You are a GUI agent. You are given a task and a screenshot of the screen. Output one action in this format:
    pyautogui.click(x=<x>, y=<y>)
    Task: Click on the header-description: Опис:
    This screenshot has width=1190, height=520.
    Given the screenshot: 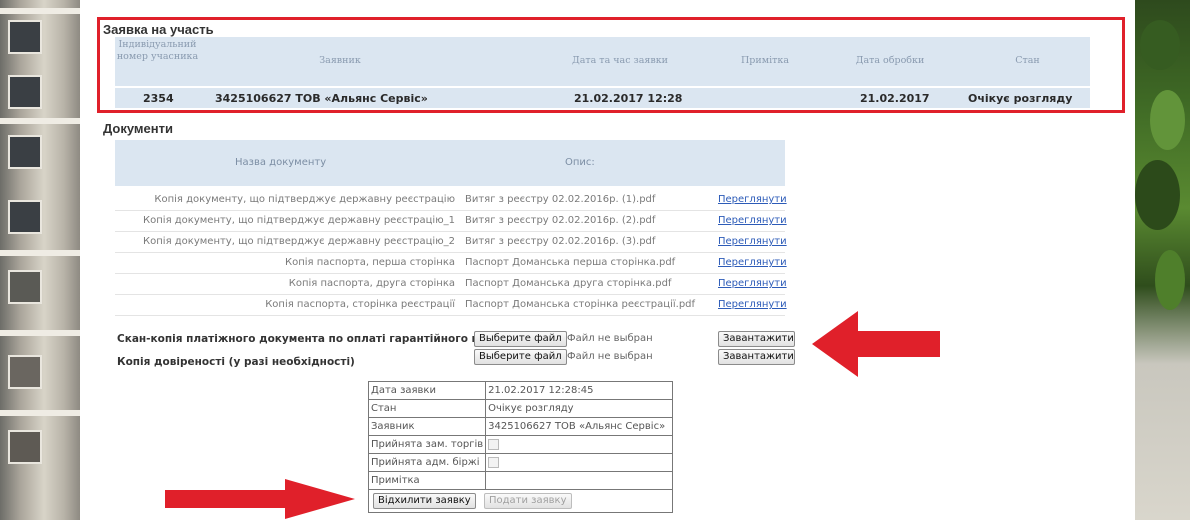 What is the action you would take?
    pyautogui.click(x=580, y=162)
    